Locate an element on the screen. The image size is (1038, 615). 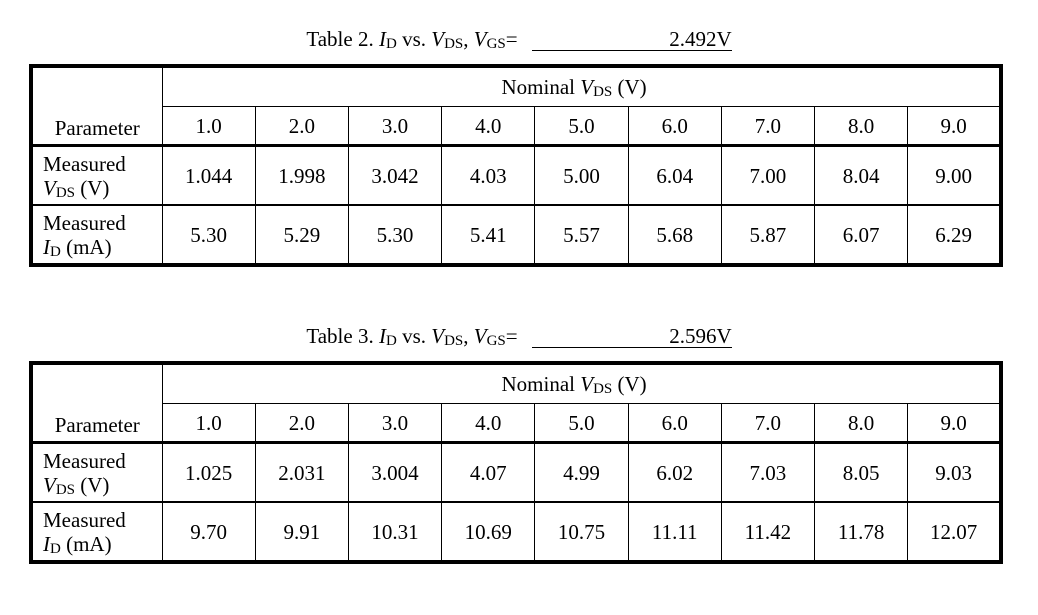
table-cell: 7.03 is located at coordinates (768, 472).